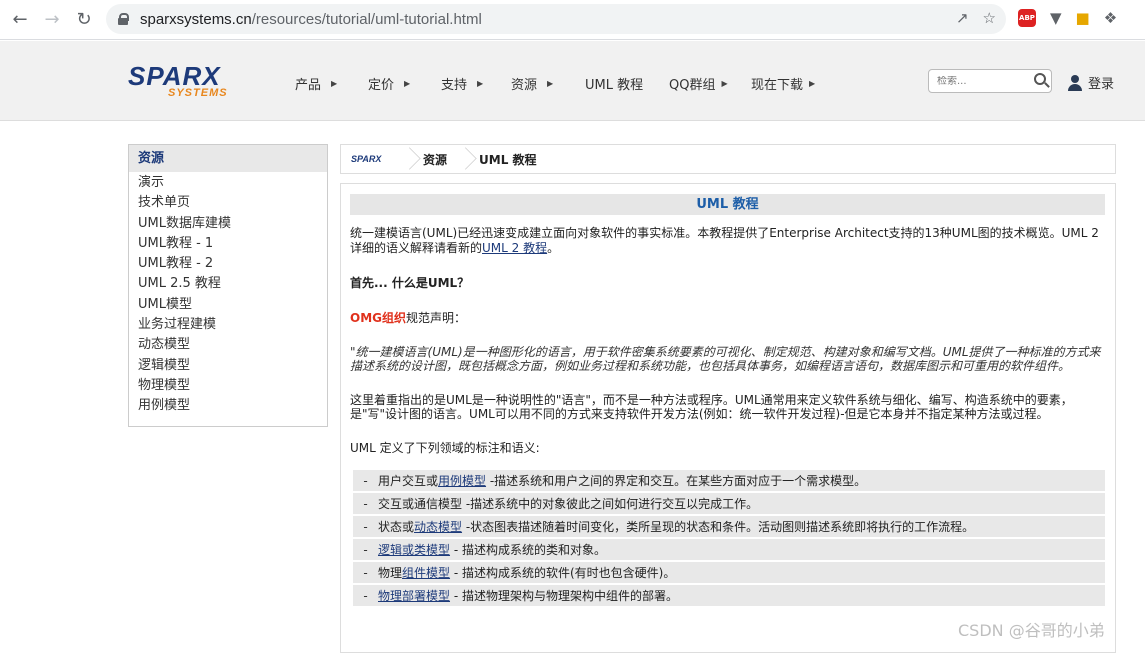  I want to click on nav-item-download: 现在下载 ▶, so click(783, 83).